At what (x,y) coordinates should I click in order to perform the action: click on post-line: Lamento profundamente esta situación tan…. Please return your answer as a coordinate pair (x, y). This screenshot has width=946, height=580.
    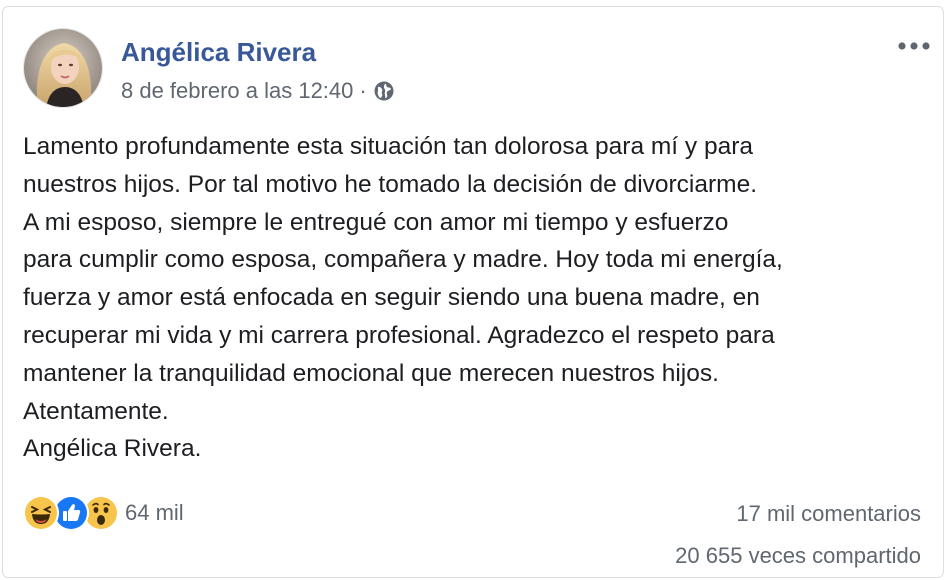
    Looking at the image, I should click on (388, 146).